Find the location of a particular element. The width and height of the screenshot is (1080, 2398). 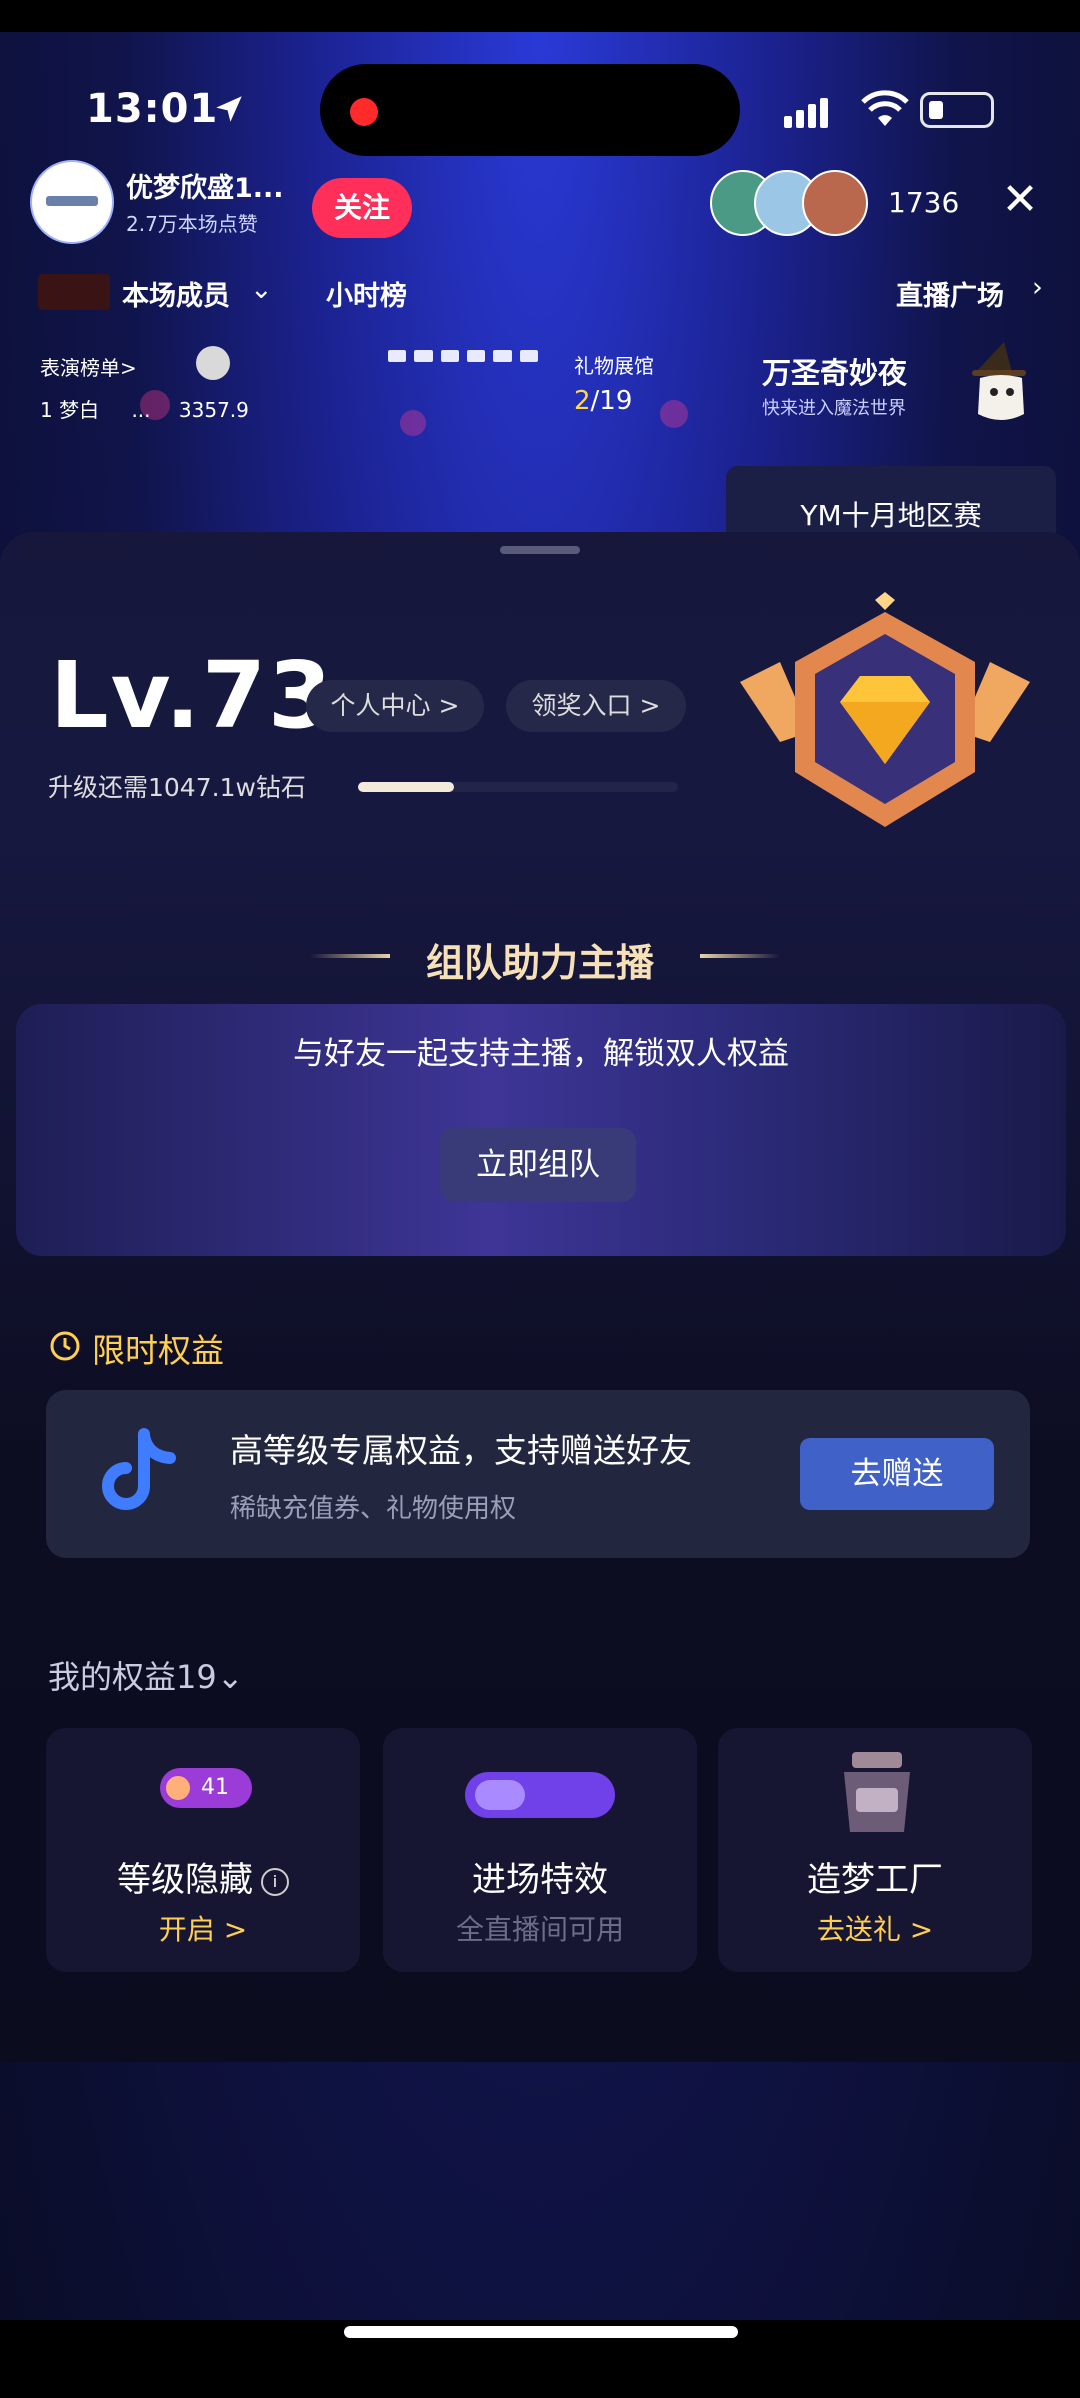

benefit-label: 等级隐藏 i is located at coordinates (203, 1876).